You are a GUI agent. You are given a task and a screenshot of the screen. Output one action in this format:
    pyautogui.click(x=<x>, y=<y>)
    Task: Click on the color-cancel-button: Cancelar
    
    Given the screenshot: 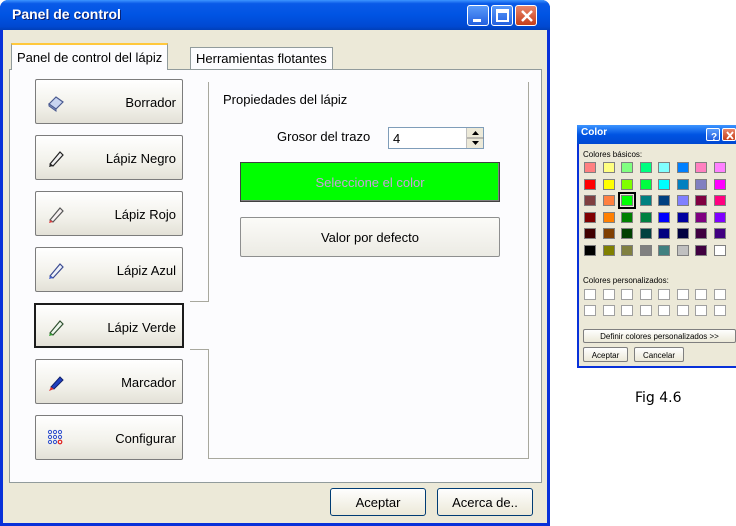 What is the action you would take?
    pyautogui.click(x=659, y=354)
    